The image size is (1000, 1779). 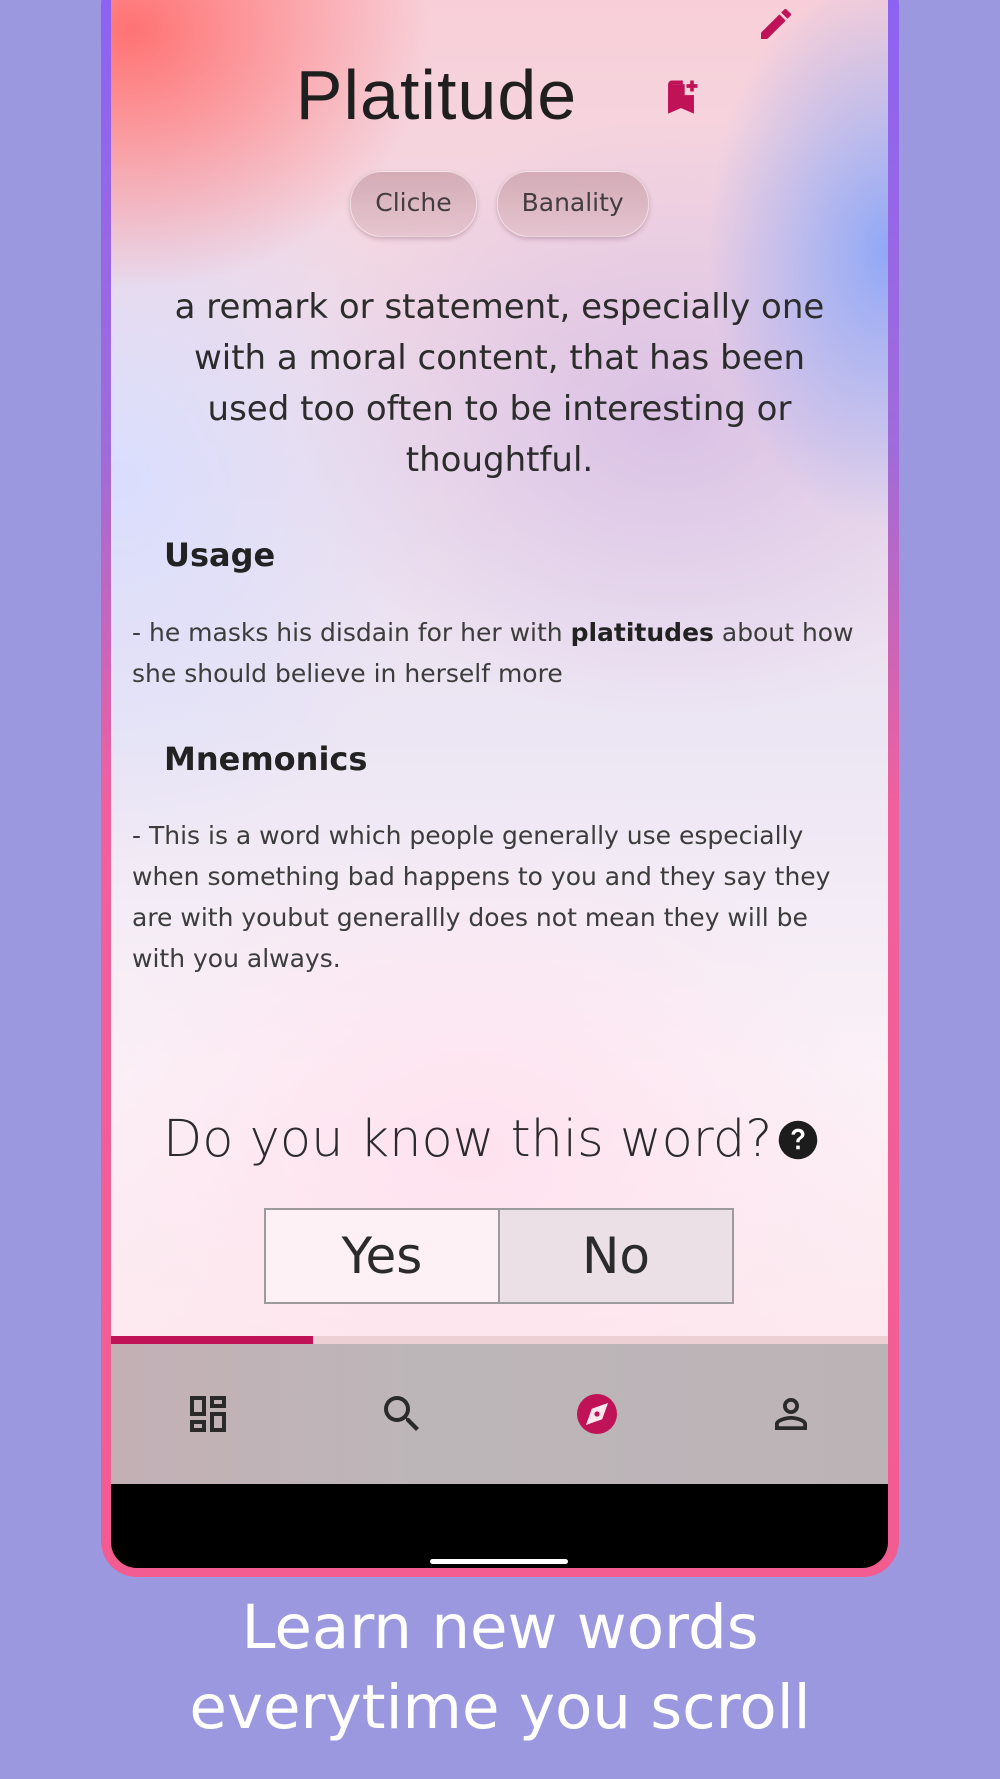 I want to click on synonym-chip: Cliche, so click(x=413, y=204).